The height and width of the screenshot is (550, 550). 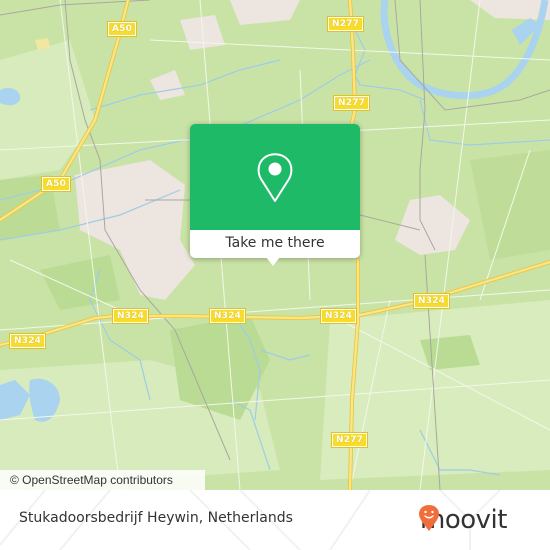 I want to click on location-popup: Take me there, so click(x=275, y=195).